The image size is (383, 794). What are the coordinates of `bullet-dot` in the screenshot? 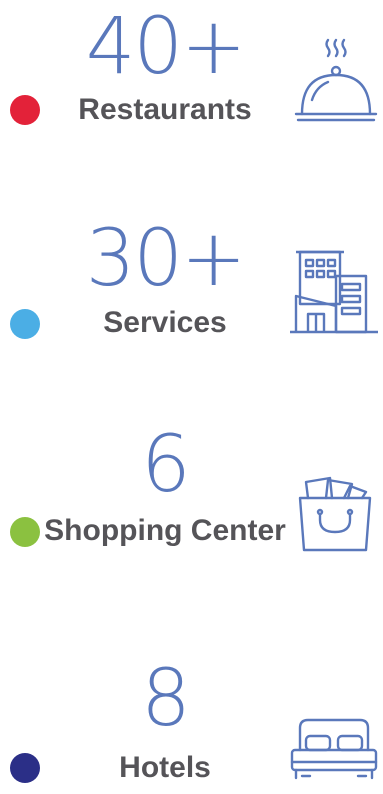 It's located at (25, 768).